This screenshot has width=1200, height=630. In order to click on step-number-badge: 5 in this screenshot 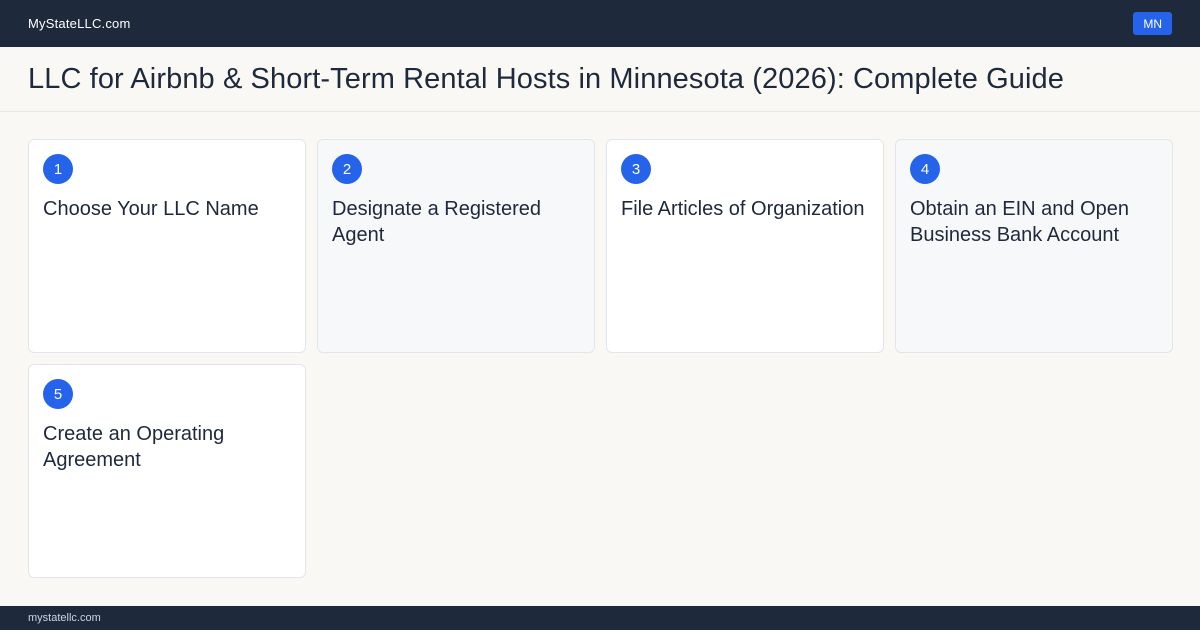, I will do `click(58, 394)`.